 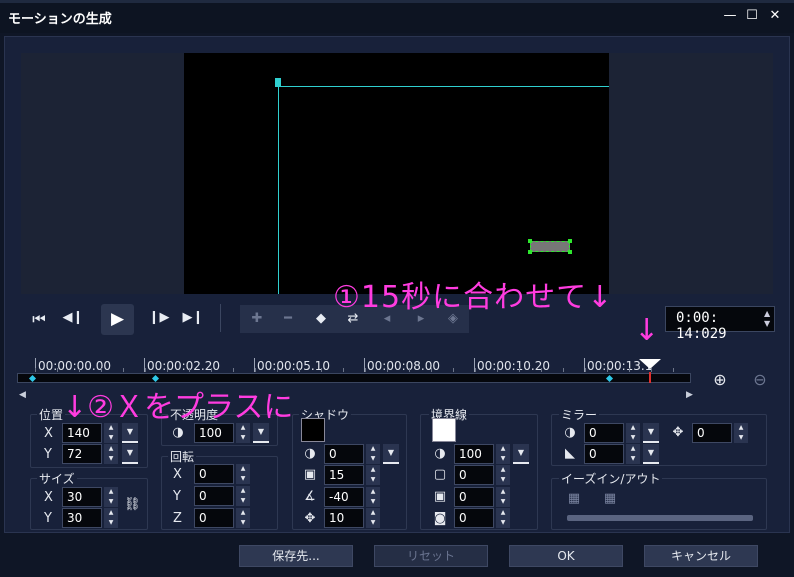 What do you see at coordinates (474, 518) in the screenshot?
I see `border-fill-input: 0` at bounding box center [474, 518].